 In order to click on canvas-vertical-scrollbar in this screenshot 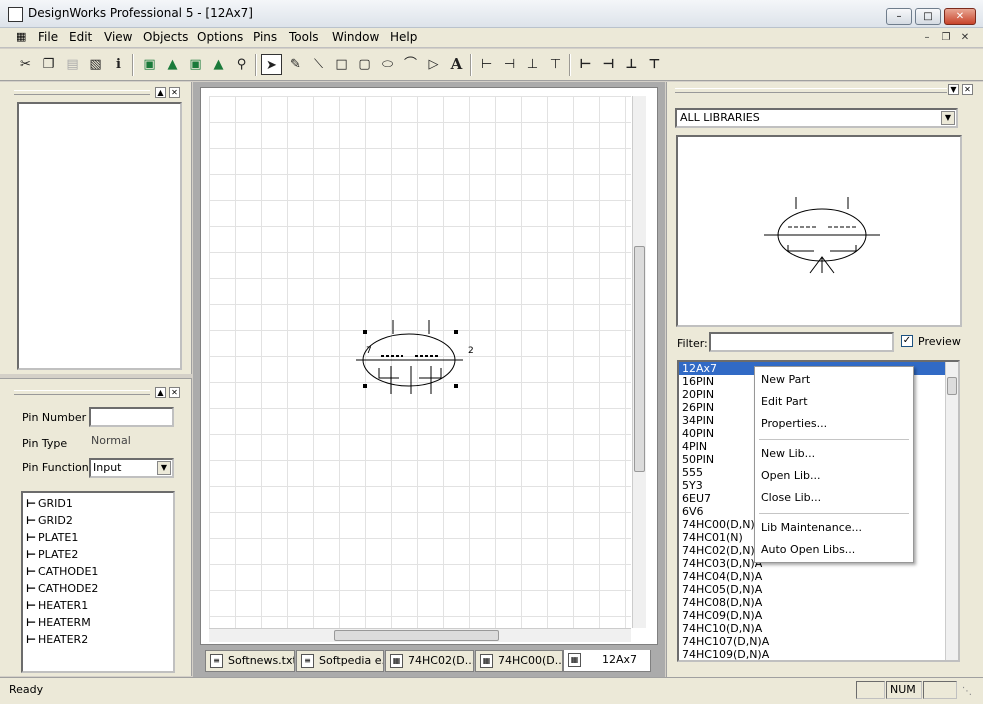, I will do `click(639, 362)`.